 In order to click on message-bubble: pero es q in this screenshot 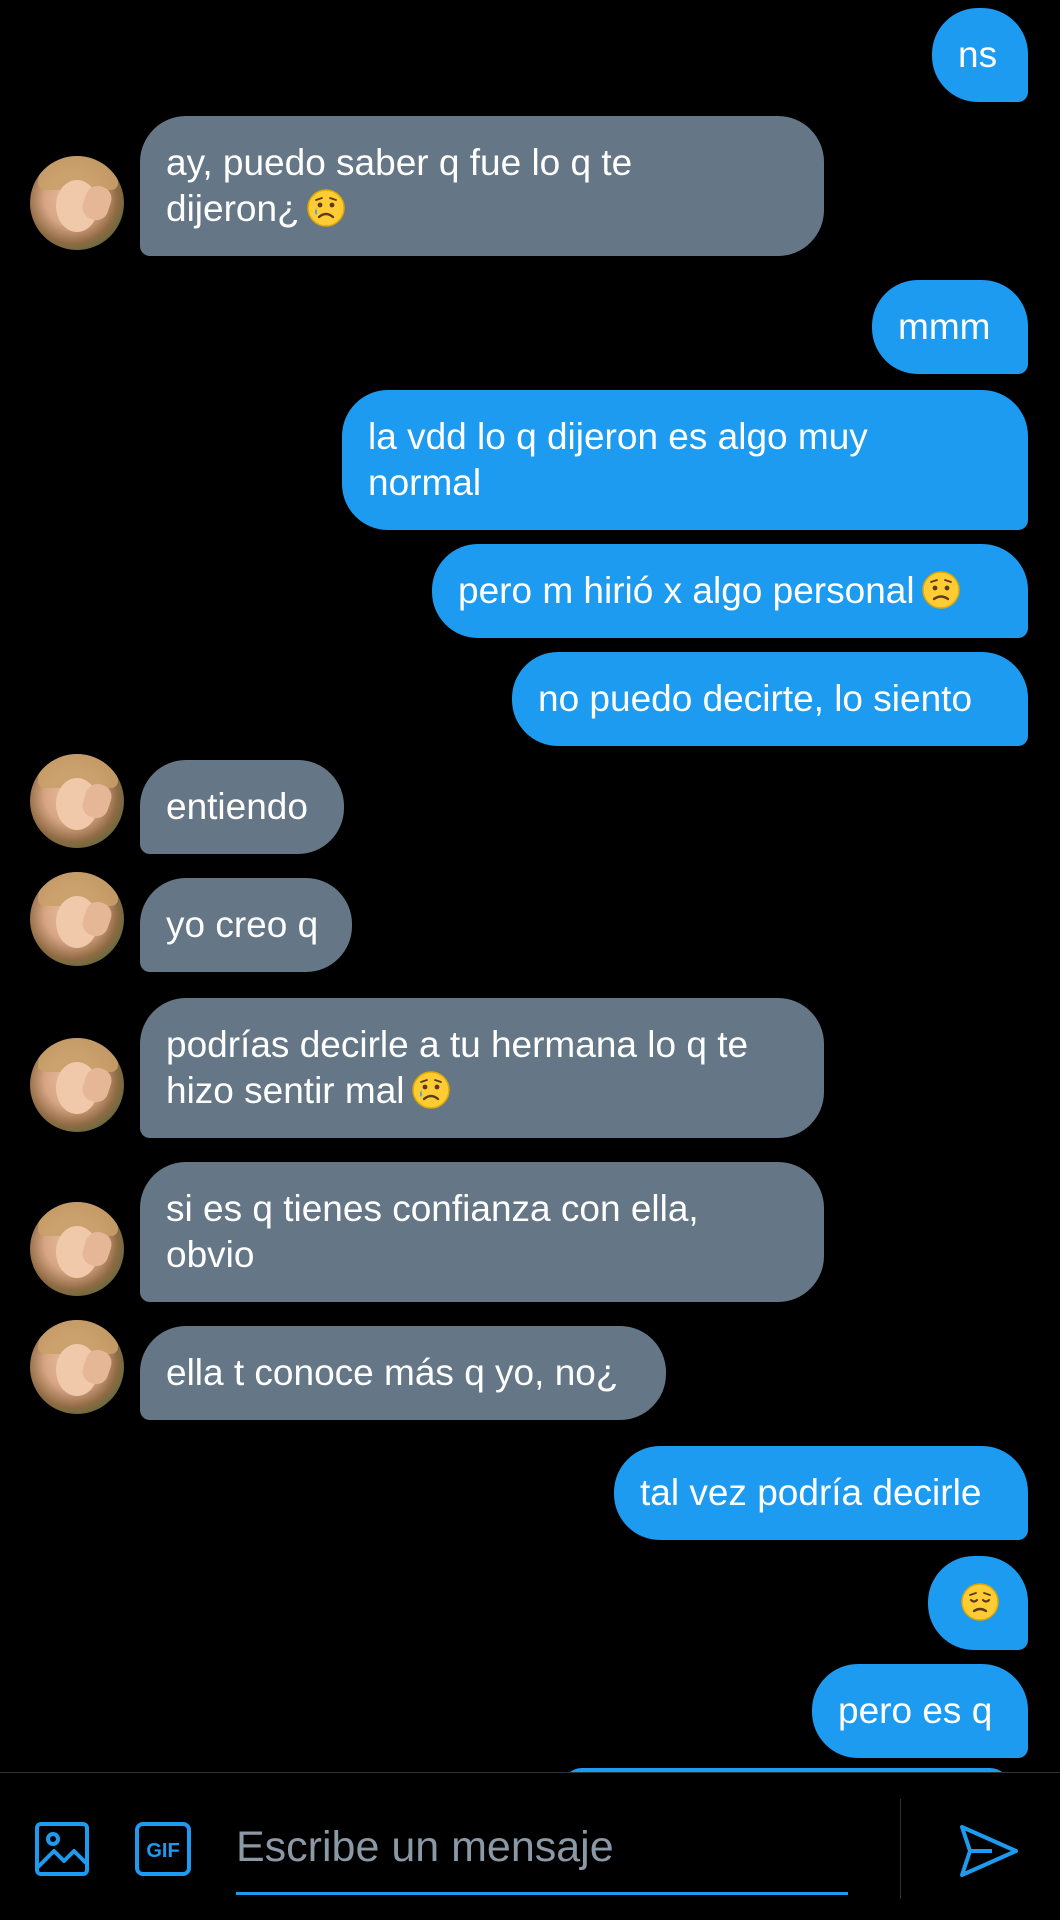, I will do `click(920, 1711)`.